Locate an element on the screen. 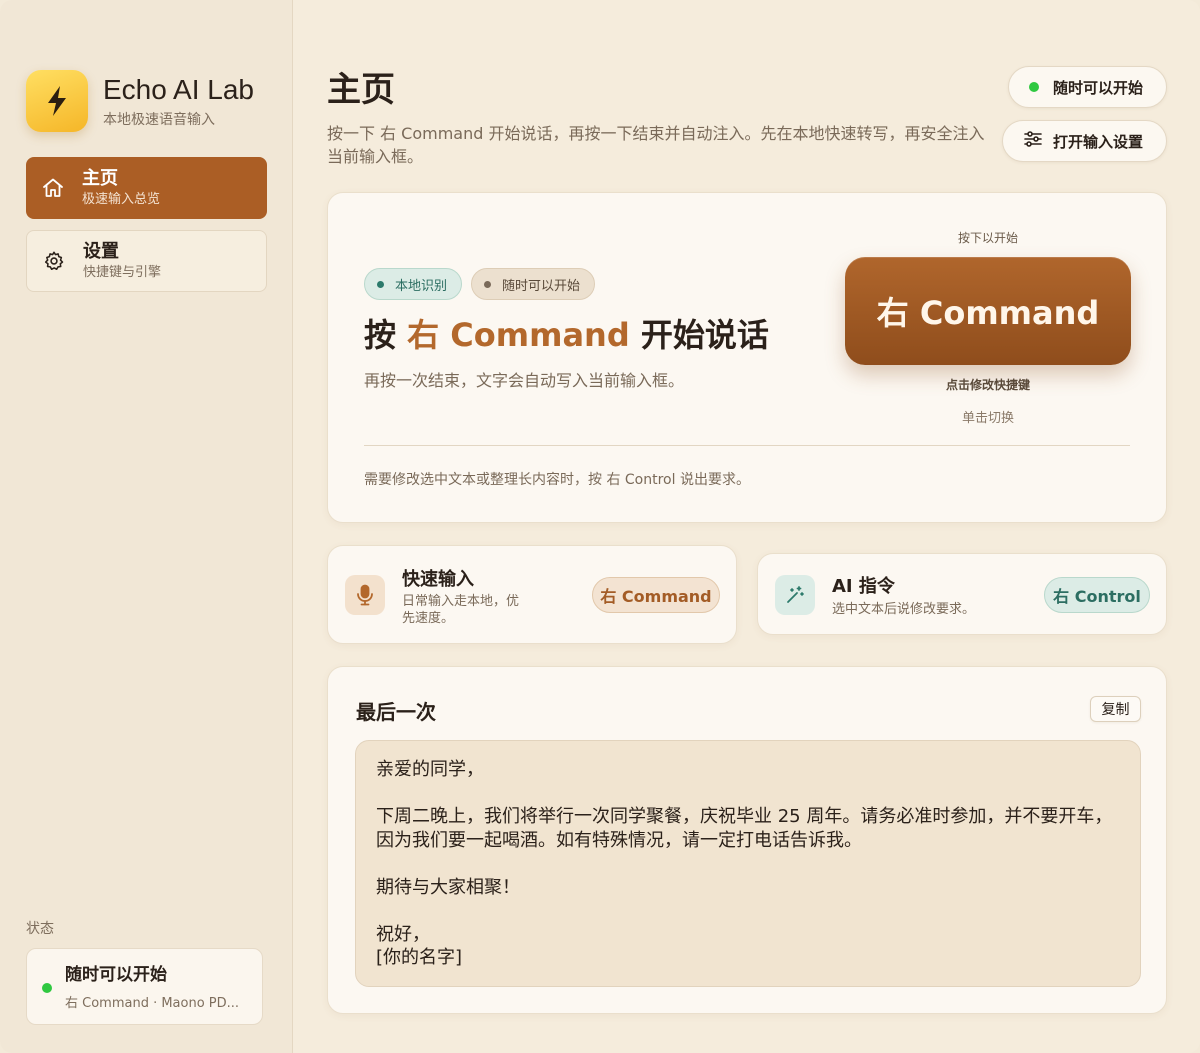 This screenshot has height=1053, width=1200. fast-input-subtitle: 日常输入走本地，优先速度。 is located at coordinates (461, 610).